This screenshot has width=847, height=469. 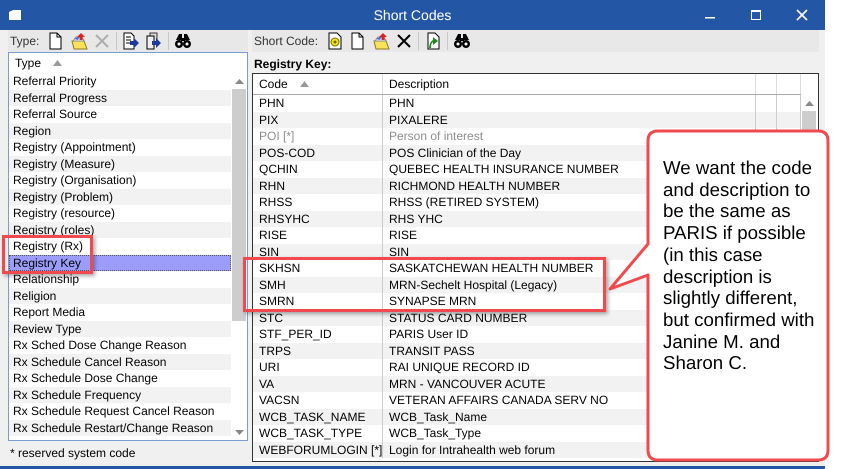 What do you see at coordinates (318, 450) in the screenshot?
I see `table-cell: WEBFORUMLOGIN [*]` at bounding box center [318, 450].